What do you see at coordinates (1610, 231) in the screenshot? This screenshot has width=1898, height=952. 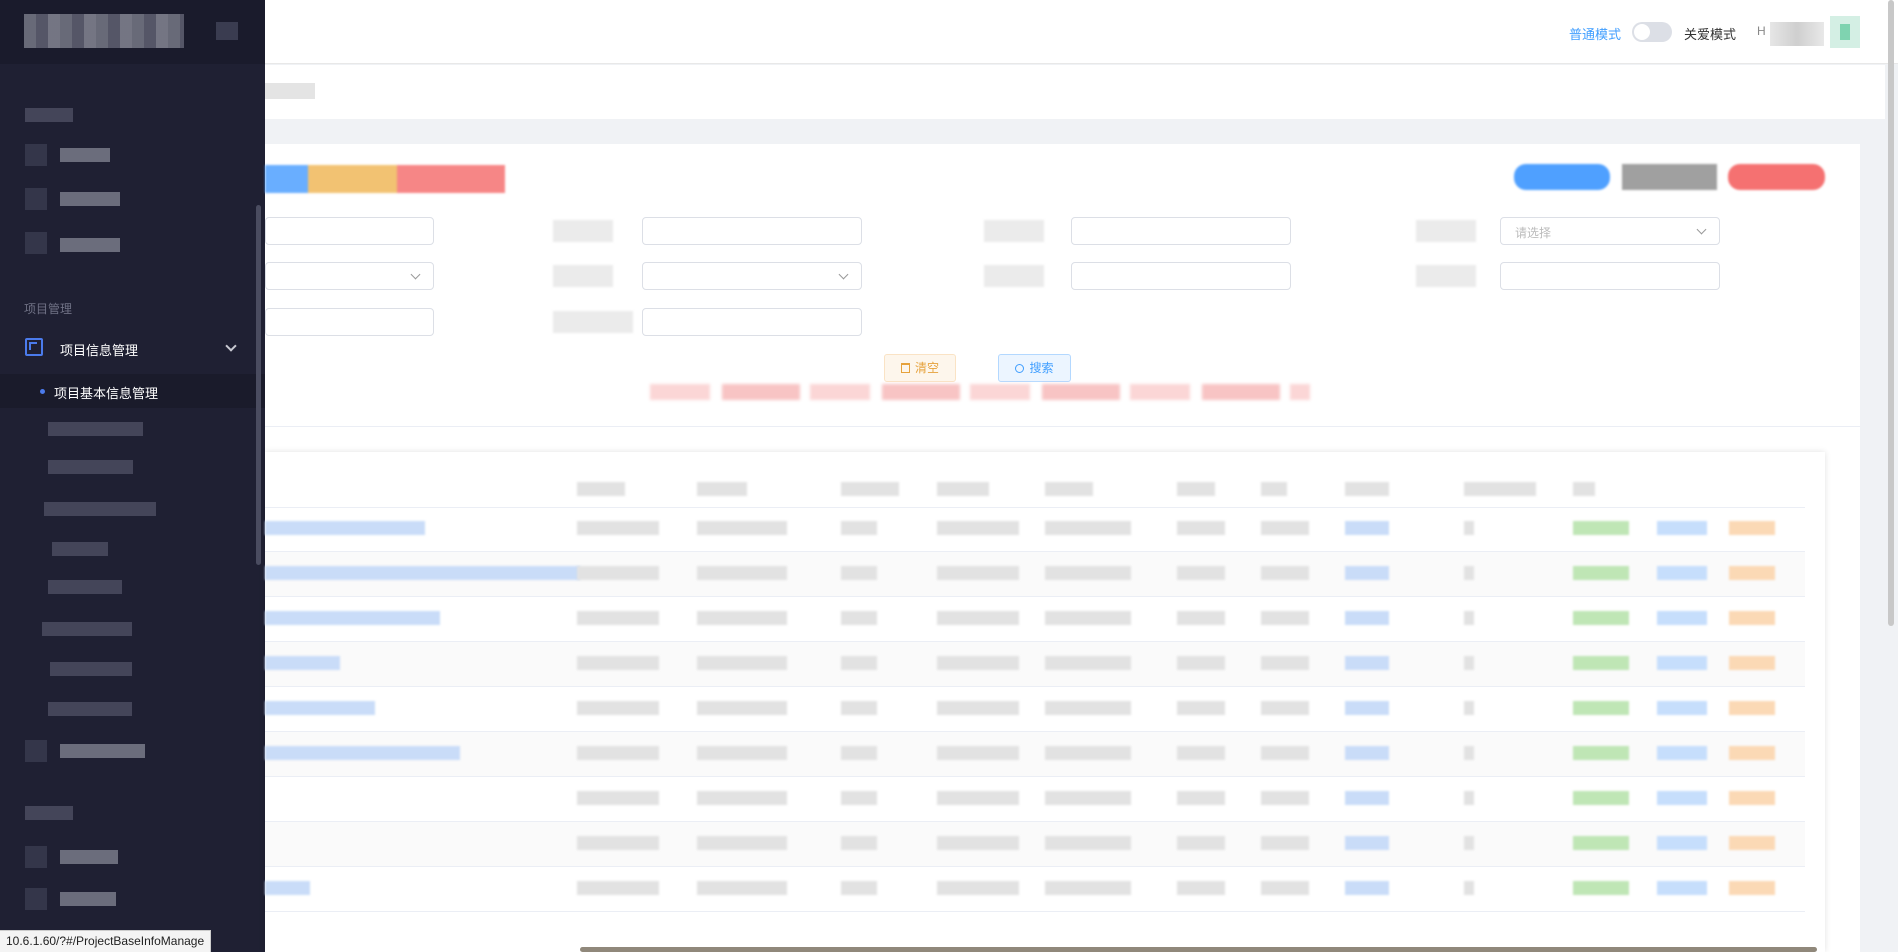 I see `filter-select: 请选择` at bounding box center [1610, 231].